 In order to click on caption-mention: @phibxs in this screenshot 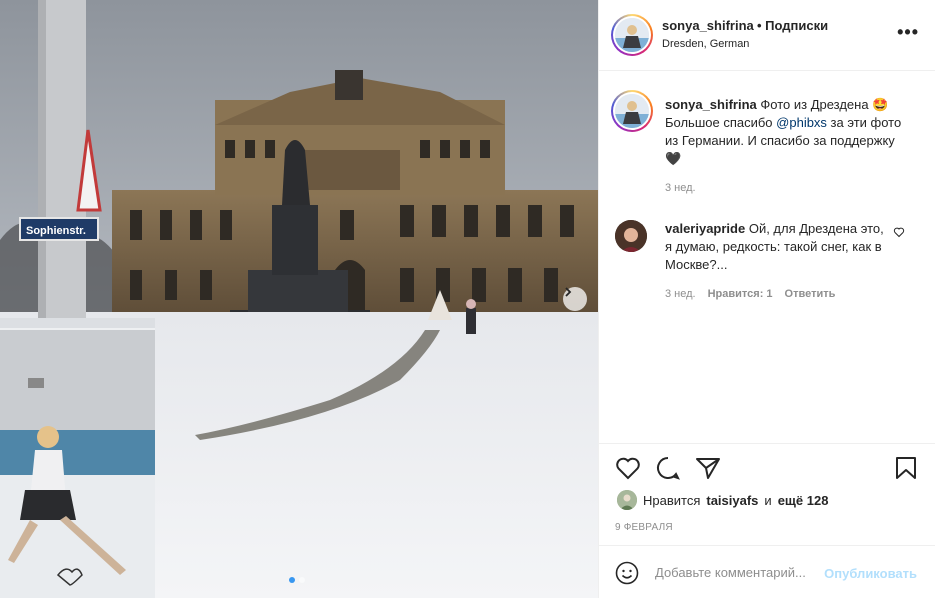, I will do `click(801, 122)`.